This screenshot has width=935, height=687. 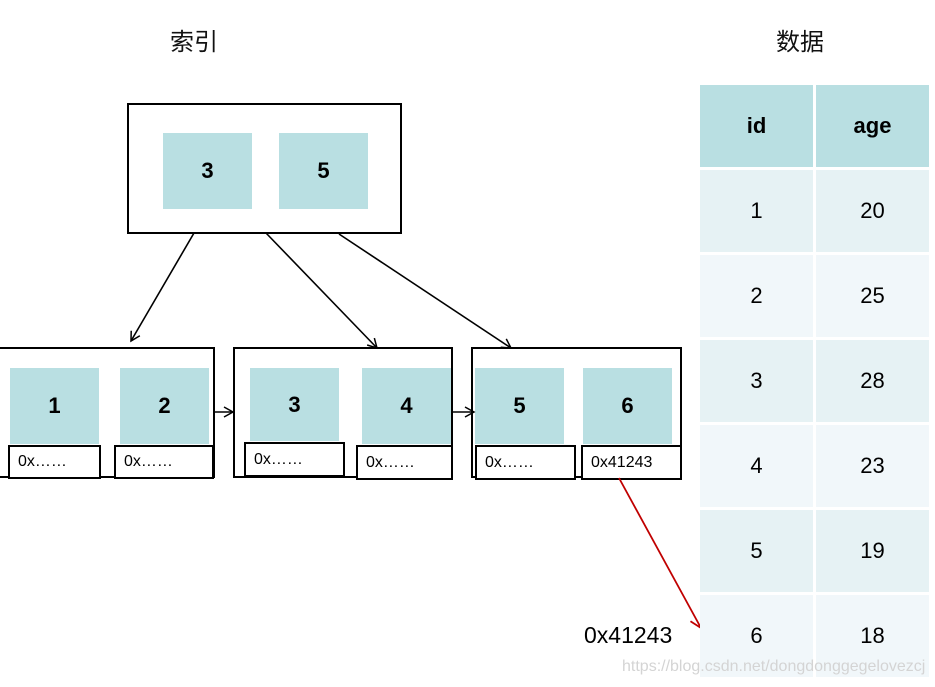 I want to click on cell-age: 25, so click(x=872, y=296).